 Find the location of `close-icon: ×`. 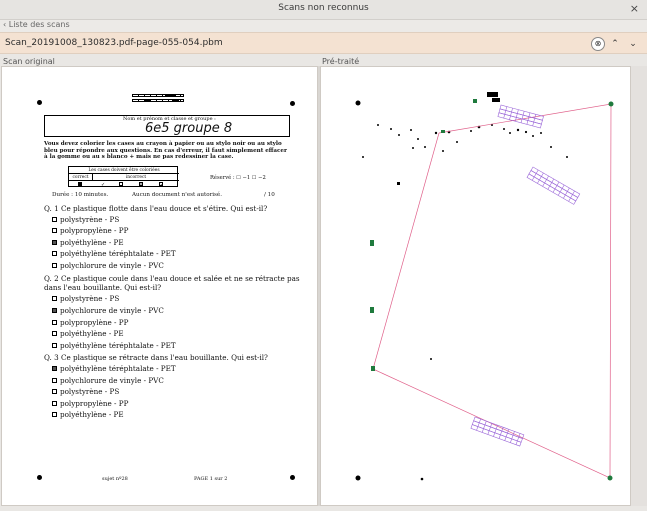

close-icon: × is located at coordinates (634, 8).